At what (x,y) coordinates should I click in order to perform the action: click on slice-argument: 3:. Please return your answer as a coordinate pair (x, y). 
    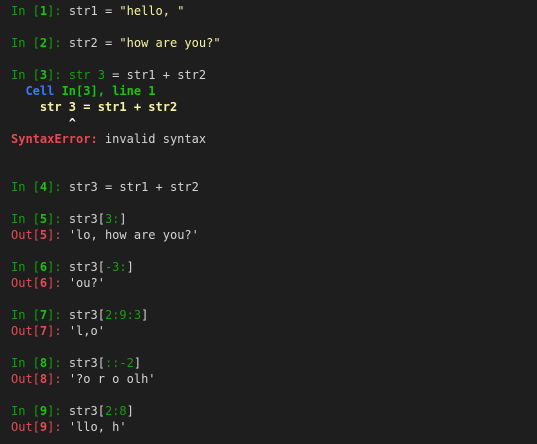
    Looking at the image, I should click on (112, 219).